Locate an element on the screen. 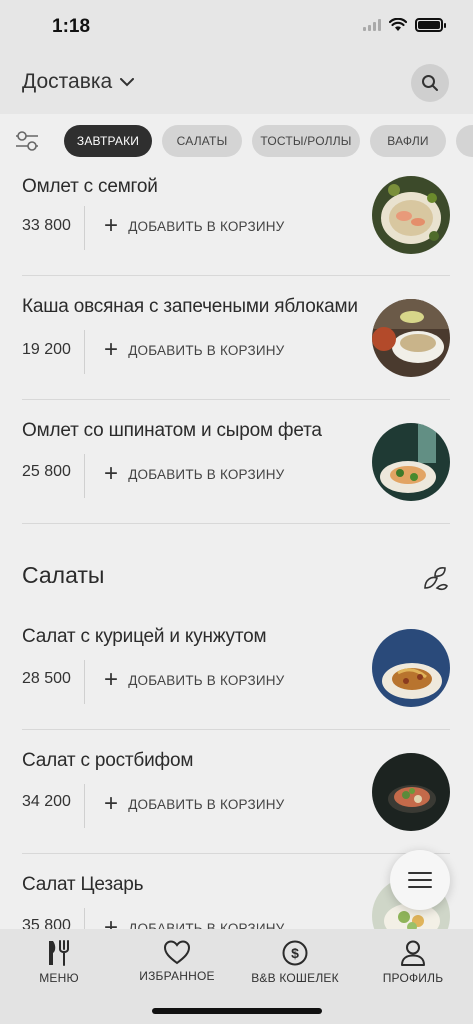 The width and height of the screenshot is (473, 1024). cutlery-icon is located at coordinates (59, 953).